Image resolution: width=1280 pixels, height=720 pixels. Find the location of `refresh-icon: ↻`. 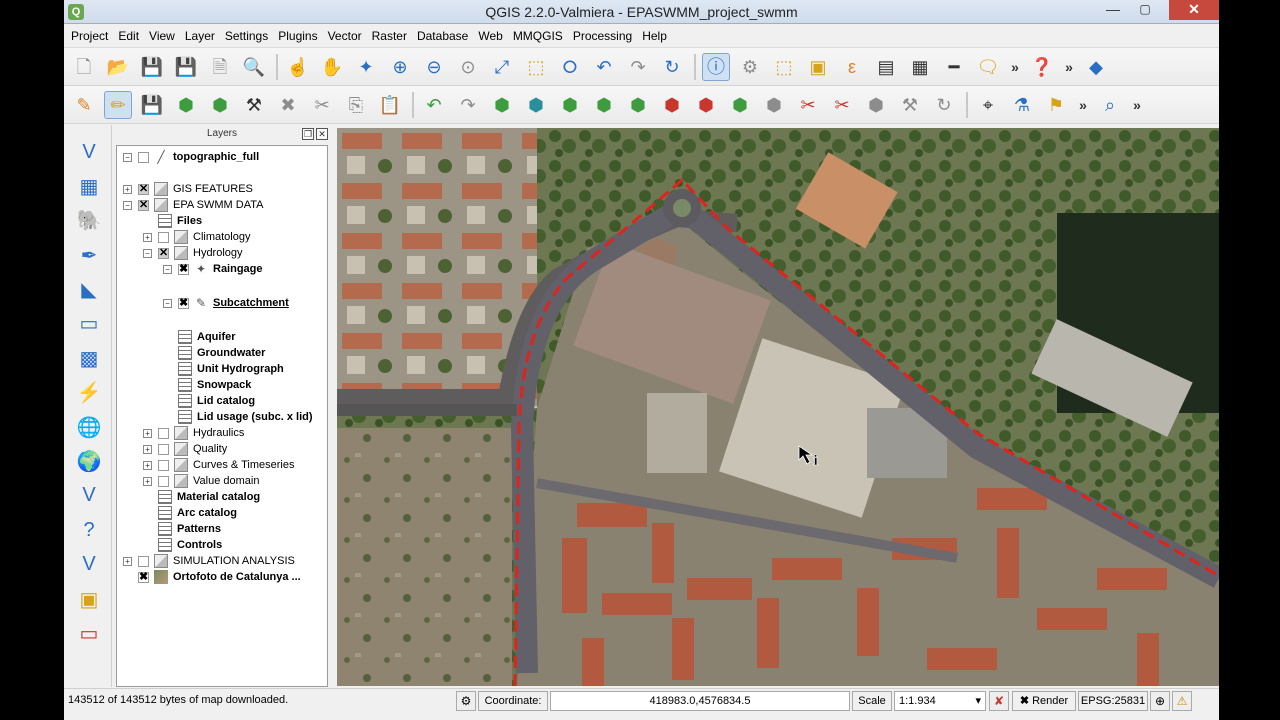

refresh-icon: ↻ is located at coordinates (672, 67).